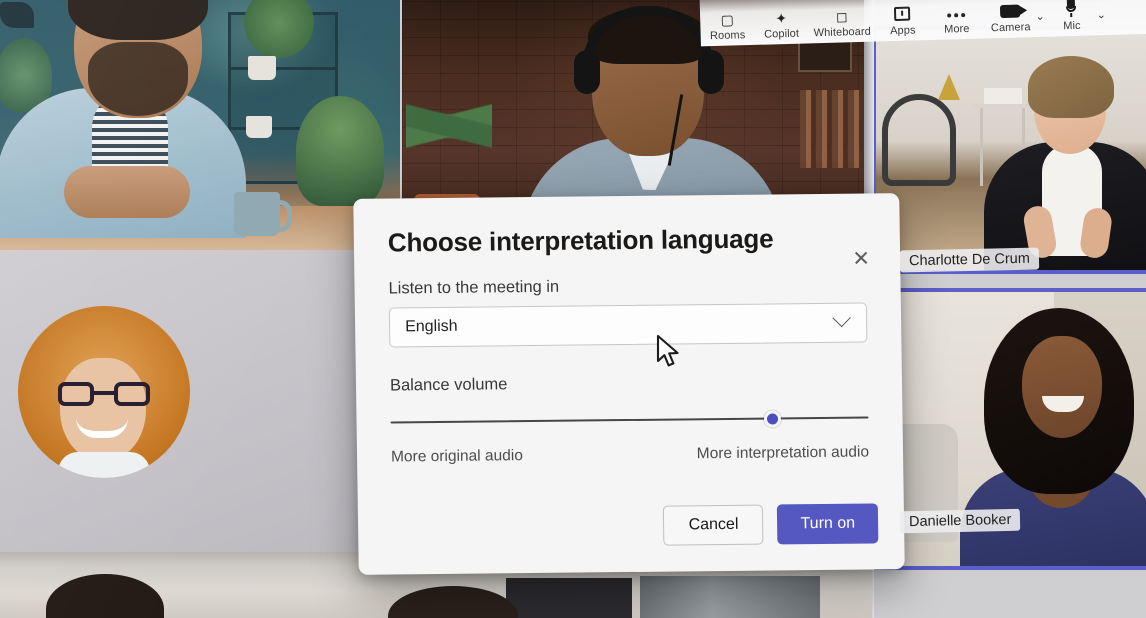 The width and height of the screenshot is (1146, 618). I want to click on turn-on-button: Turn on, so click(828, 524).